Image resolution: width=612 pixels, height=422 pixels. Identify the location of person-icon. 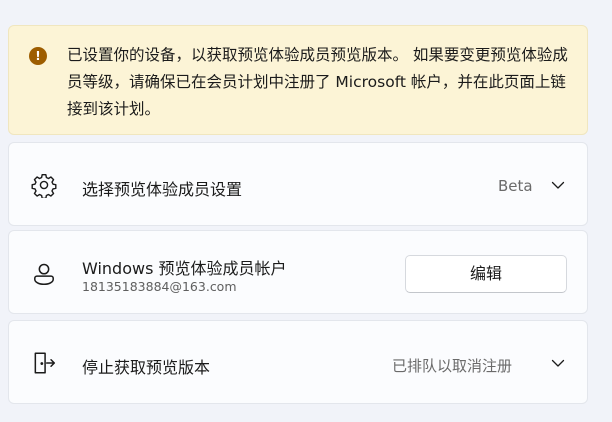
(44, 274).